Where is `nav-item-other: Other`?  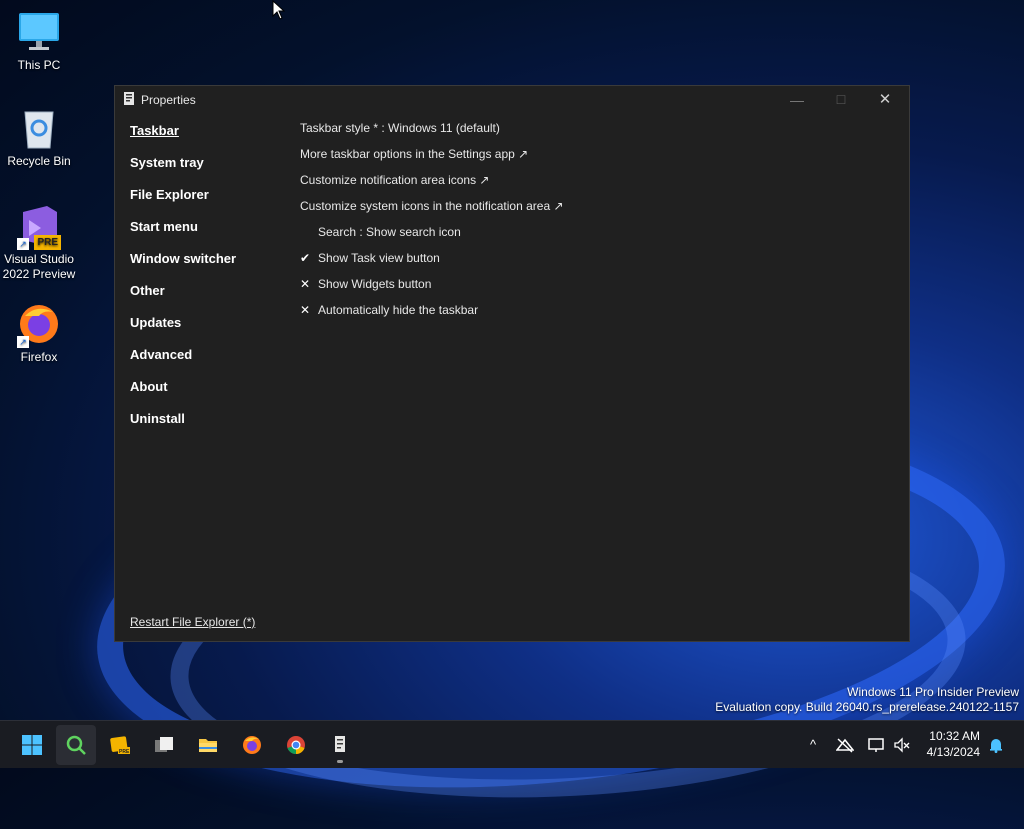 nav-item-other: Other is located at coordinates (205, 299).